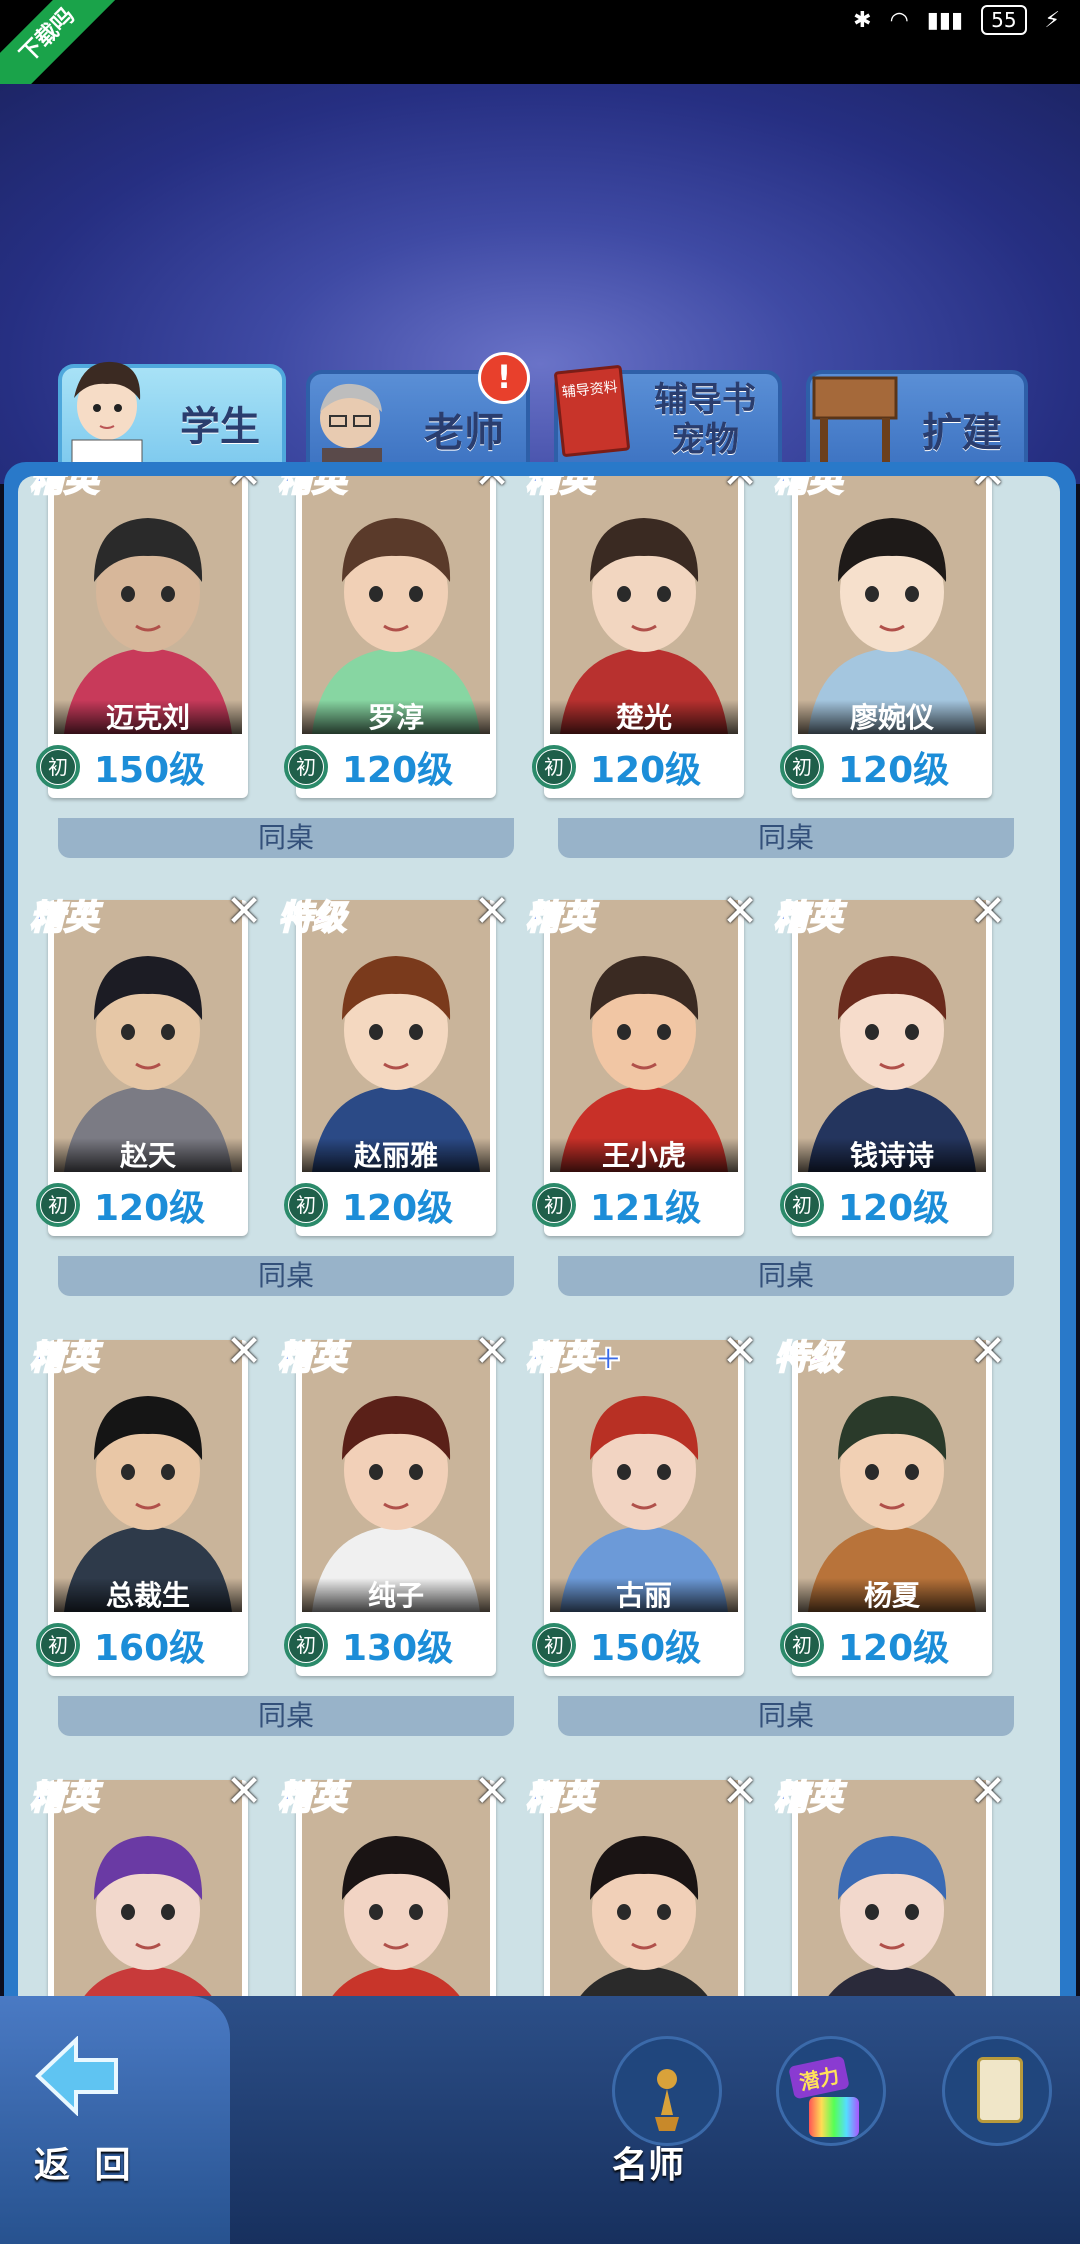  I want to click on tab-label: 扩建, so click(962, 433).